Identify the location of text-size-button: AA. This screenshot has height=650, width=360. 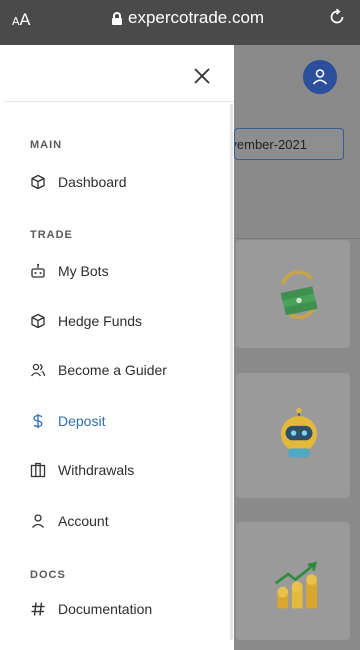
(21, 19).